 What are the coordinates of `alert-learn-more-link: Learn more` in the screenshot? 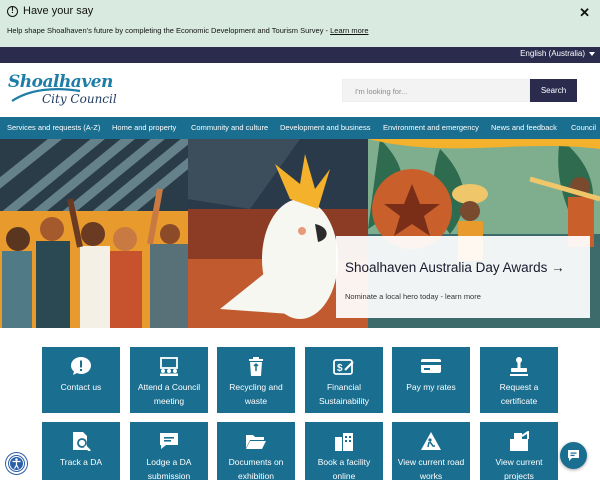 It's located at (349, 30).